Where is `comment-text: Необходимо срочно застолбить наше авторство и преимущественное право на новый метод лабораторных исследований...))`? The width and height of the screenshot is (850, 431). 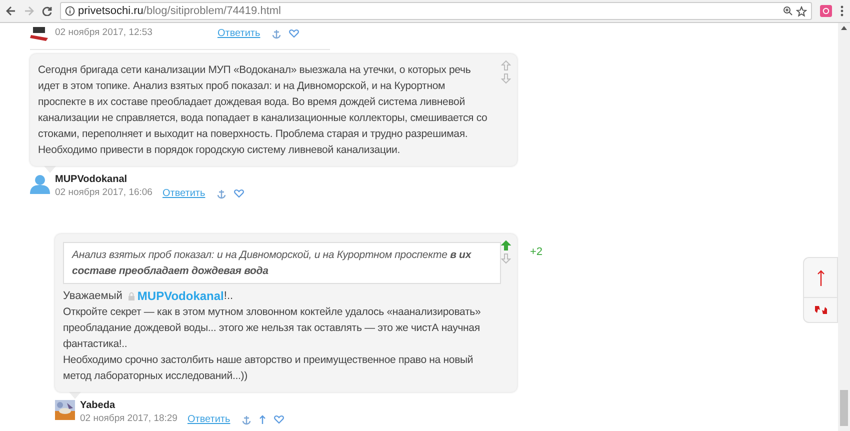
comment-text: Необходимо срочно застолбить наше авторство и преимущественное право на новый метод лабораторных исследований...)) is located at coordinates (268, 368).